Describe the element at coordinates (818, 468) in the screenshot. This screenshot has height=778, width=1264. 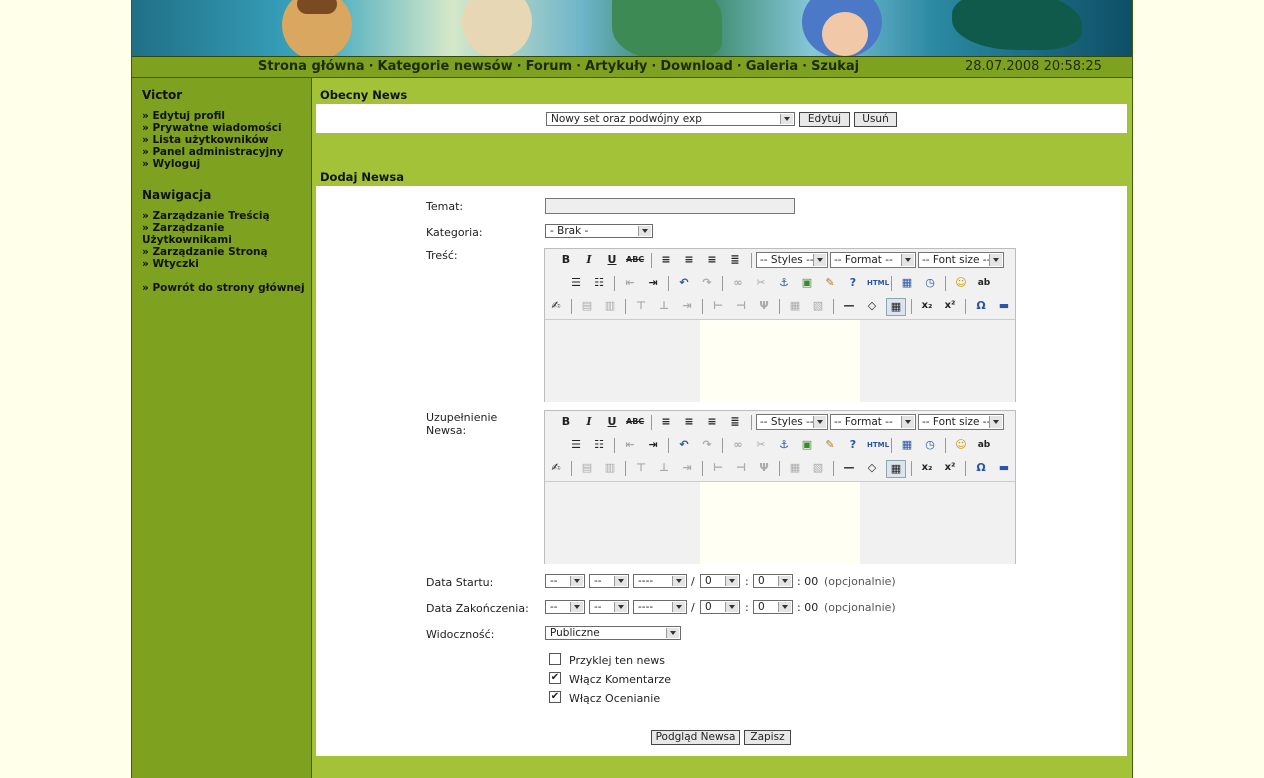
I see `merge-cells-icon: ▧` at that location.